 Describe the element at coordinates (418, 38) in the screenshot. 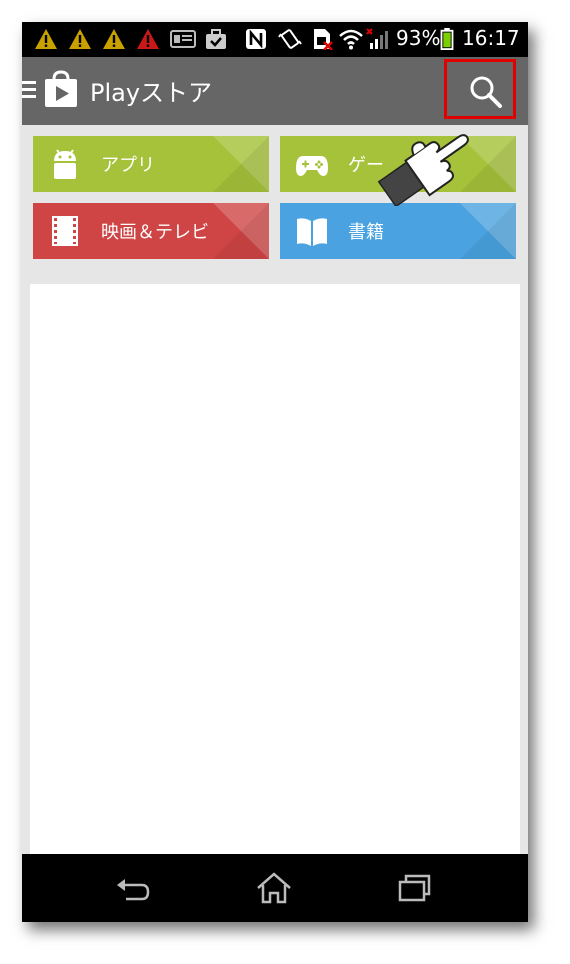

I see `battery-percent: 93%` at that location.